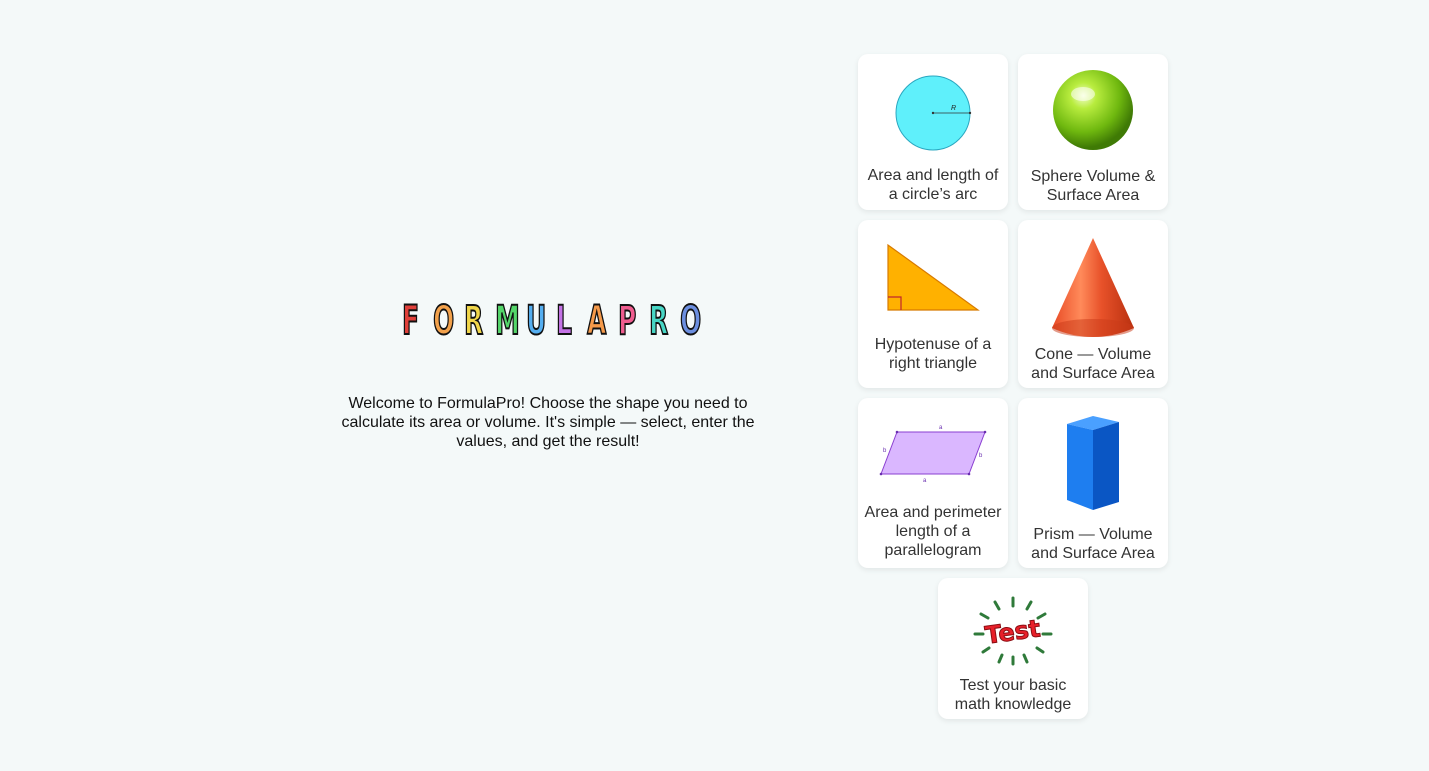 The width and height of the screenshot is (1429, 771). I want to click on math-test-card: Test Test your basic math knowledge, so click(1013, 648).